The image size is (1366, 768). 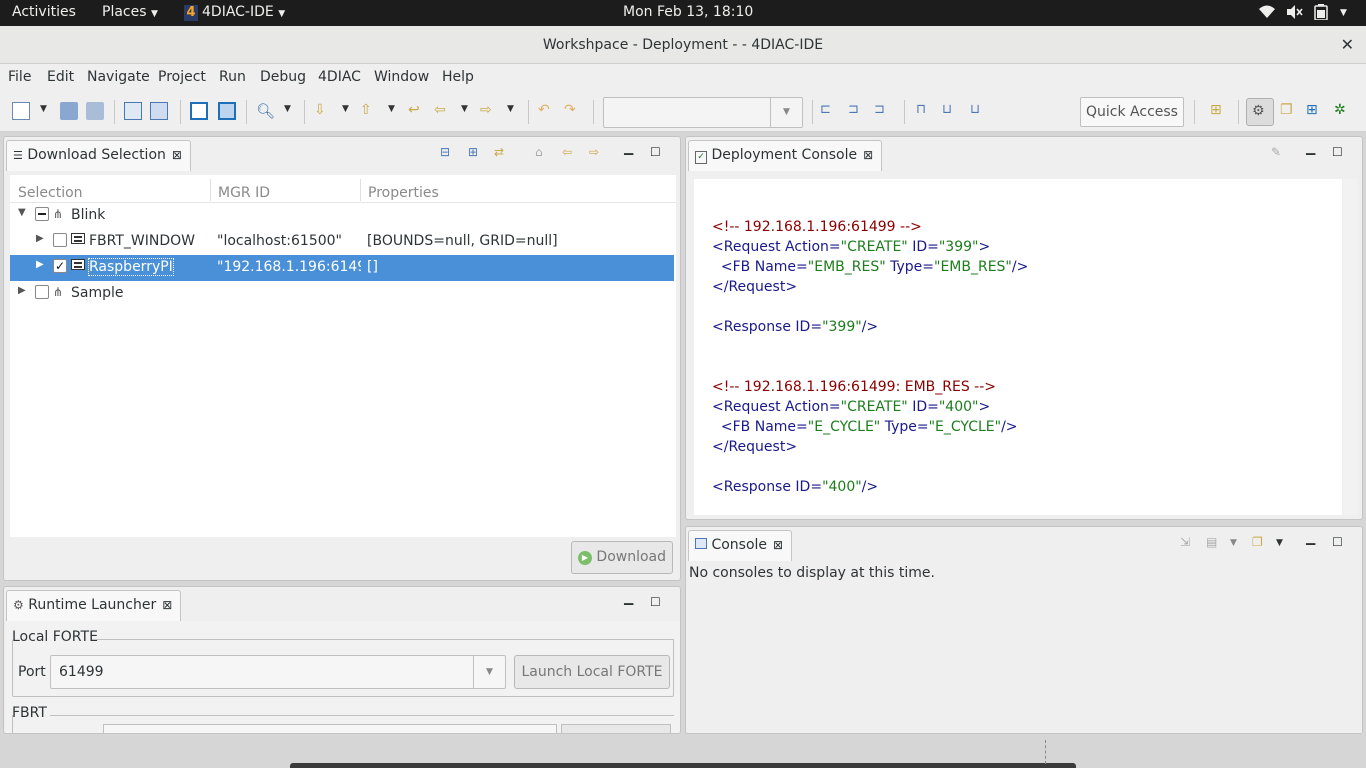 I want to click on deployment-perspective-button: ⚙, so click(x=1260, y=112).